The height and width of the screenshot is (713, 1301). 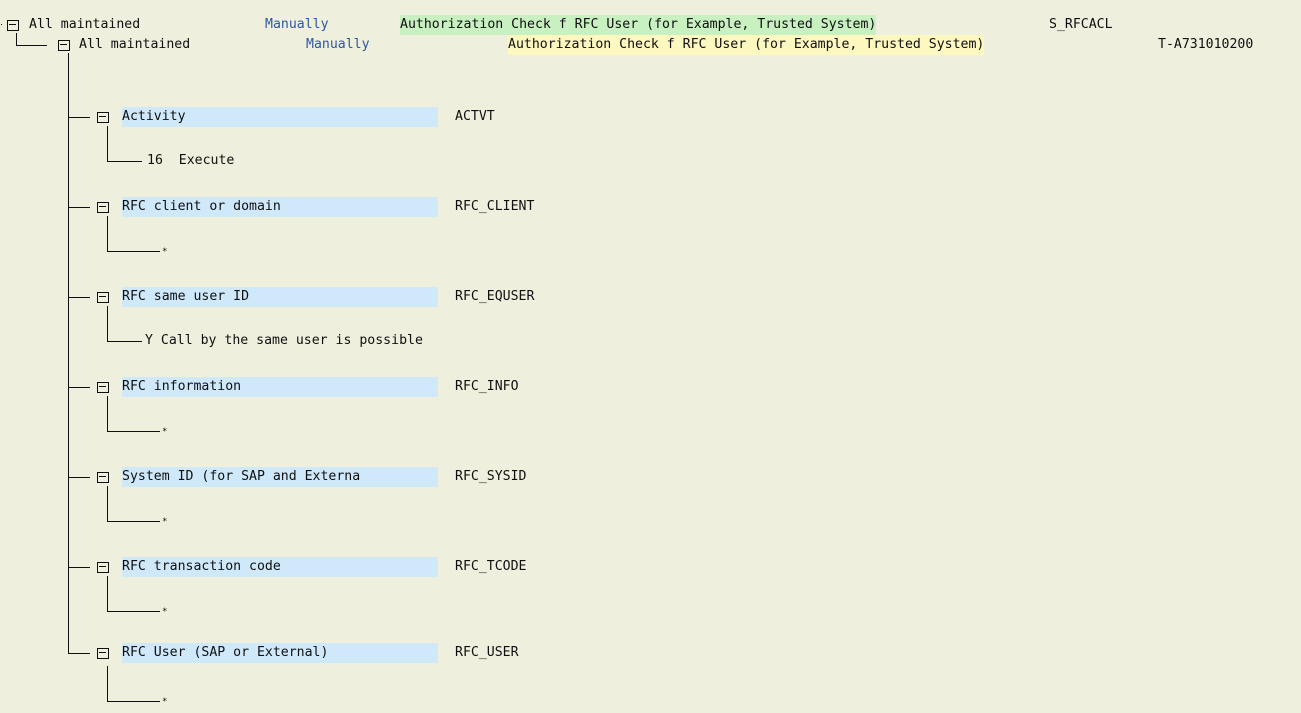 What do you see at coordinates (491, 566) in the screenshot?
I see `field-name: RFC_TCODE` at bounding box center [491, 566].